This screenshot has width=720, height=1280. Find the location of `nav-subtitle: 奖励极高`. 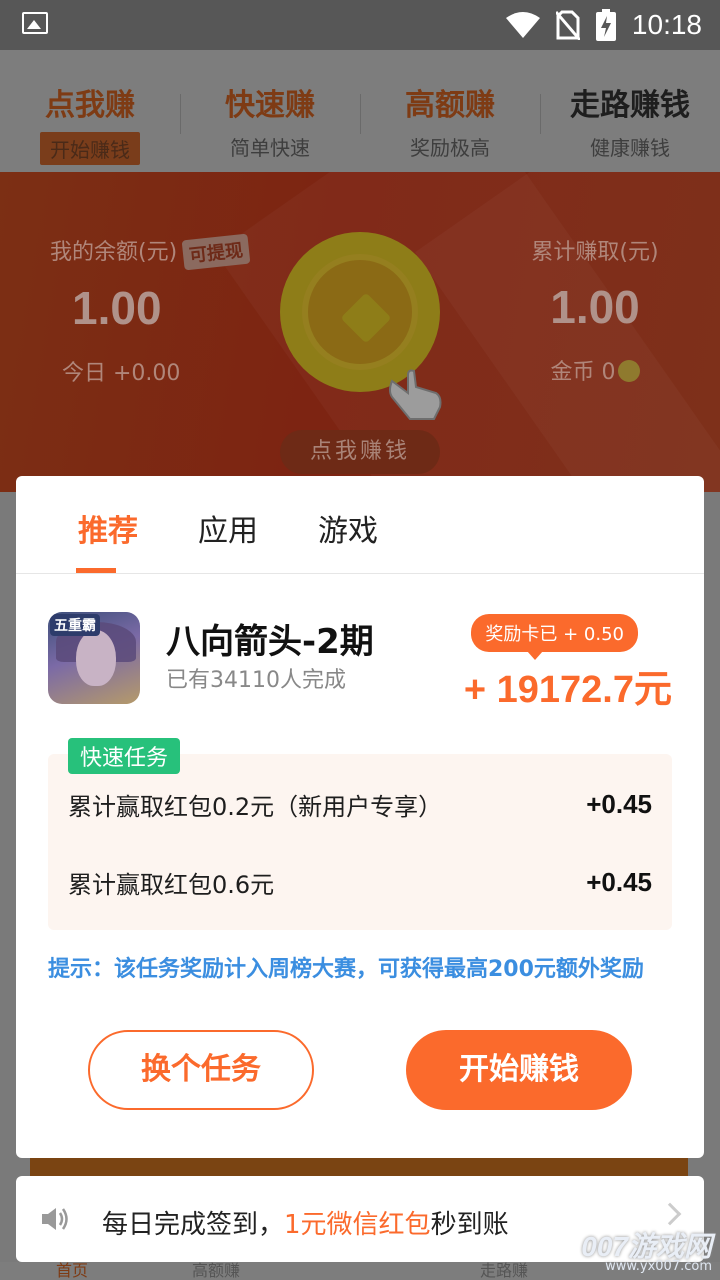

nav-subtitle: 奖励极高 is located at coordinates (450, 148).